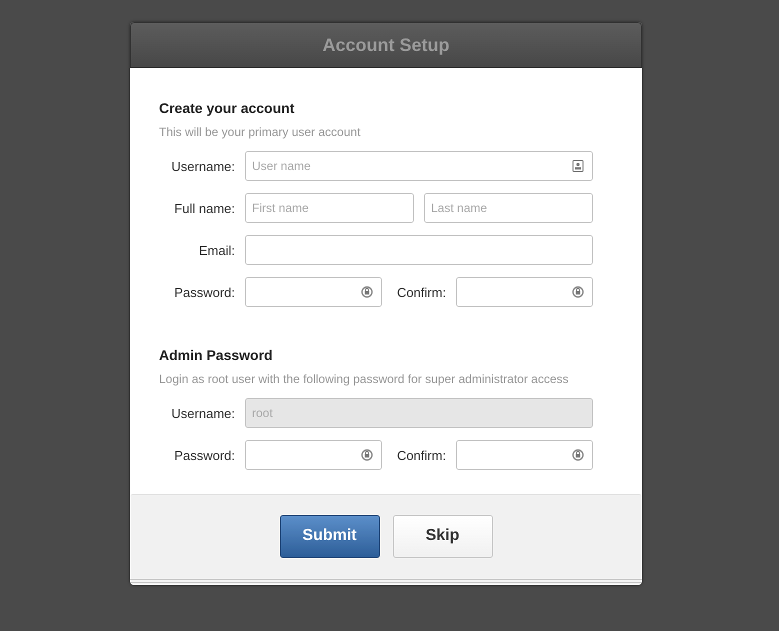  What do you see at coordinates (329, 208) in the screenshot?
I see `input-field: First name` at bounding box center [329, 208].